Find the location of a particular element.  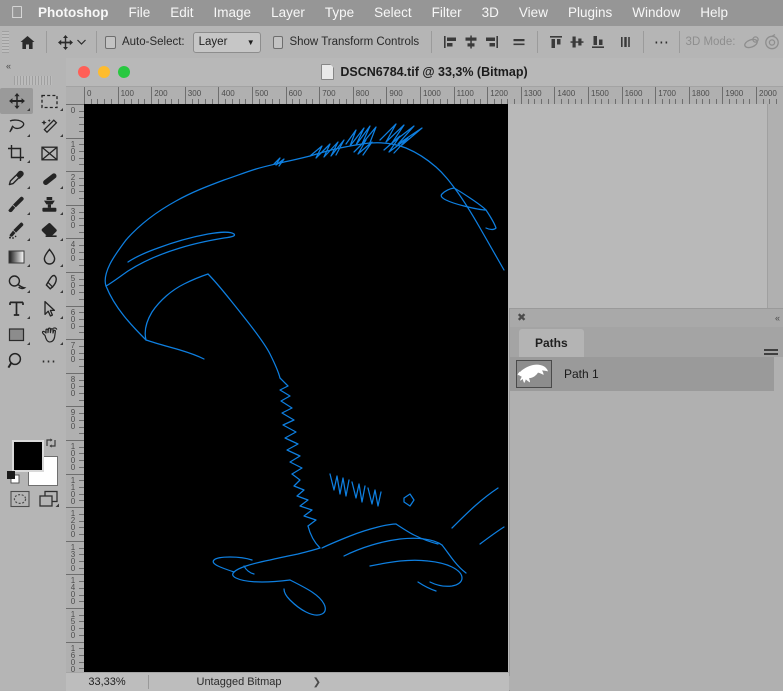

eraser-tool is located at coordinates (49, 231).